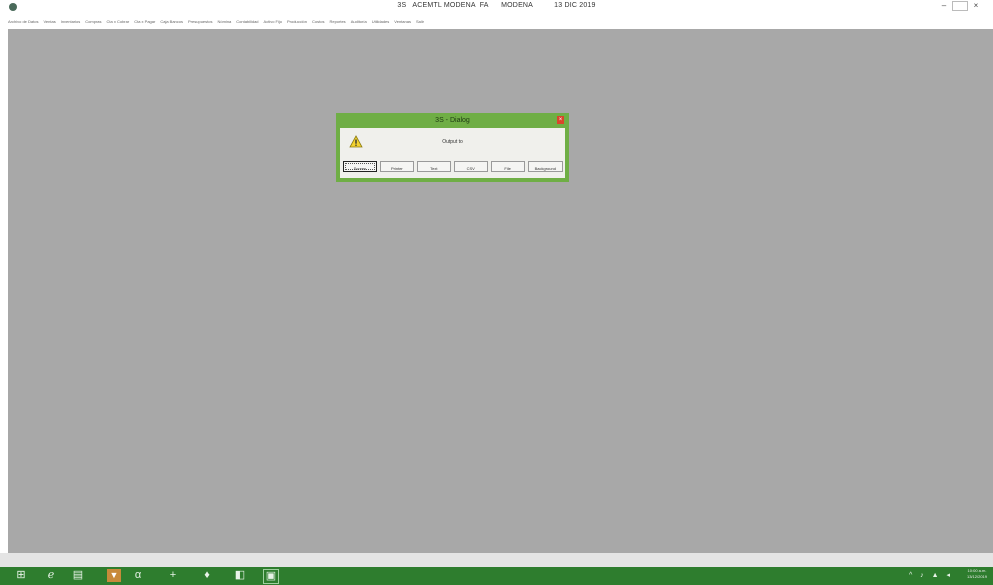 The image size is (993, 585). I want to click on window-controls: – ×, so click(960, 6).